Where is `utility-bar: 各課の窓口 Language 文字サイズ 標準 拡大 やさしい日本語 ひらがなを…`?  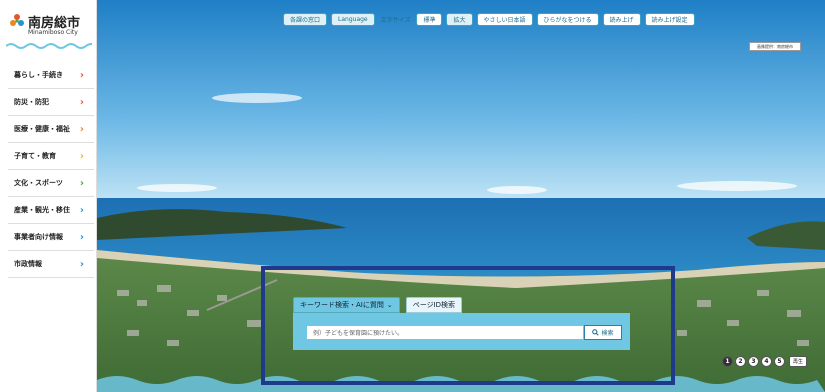 utility-bar: 各課の窓口 Language 文字サイズ 標準 拡大 やさしい日本語 ひらがなを… is located at coordinates (461, 19).